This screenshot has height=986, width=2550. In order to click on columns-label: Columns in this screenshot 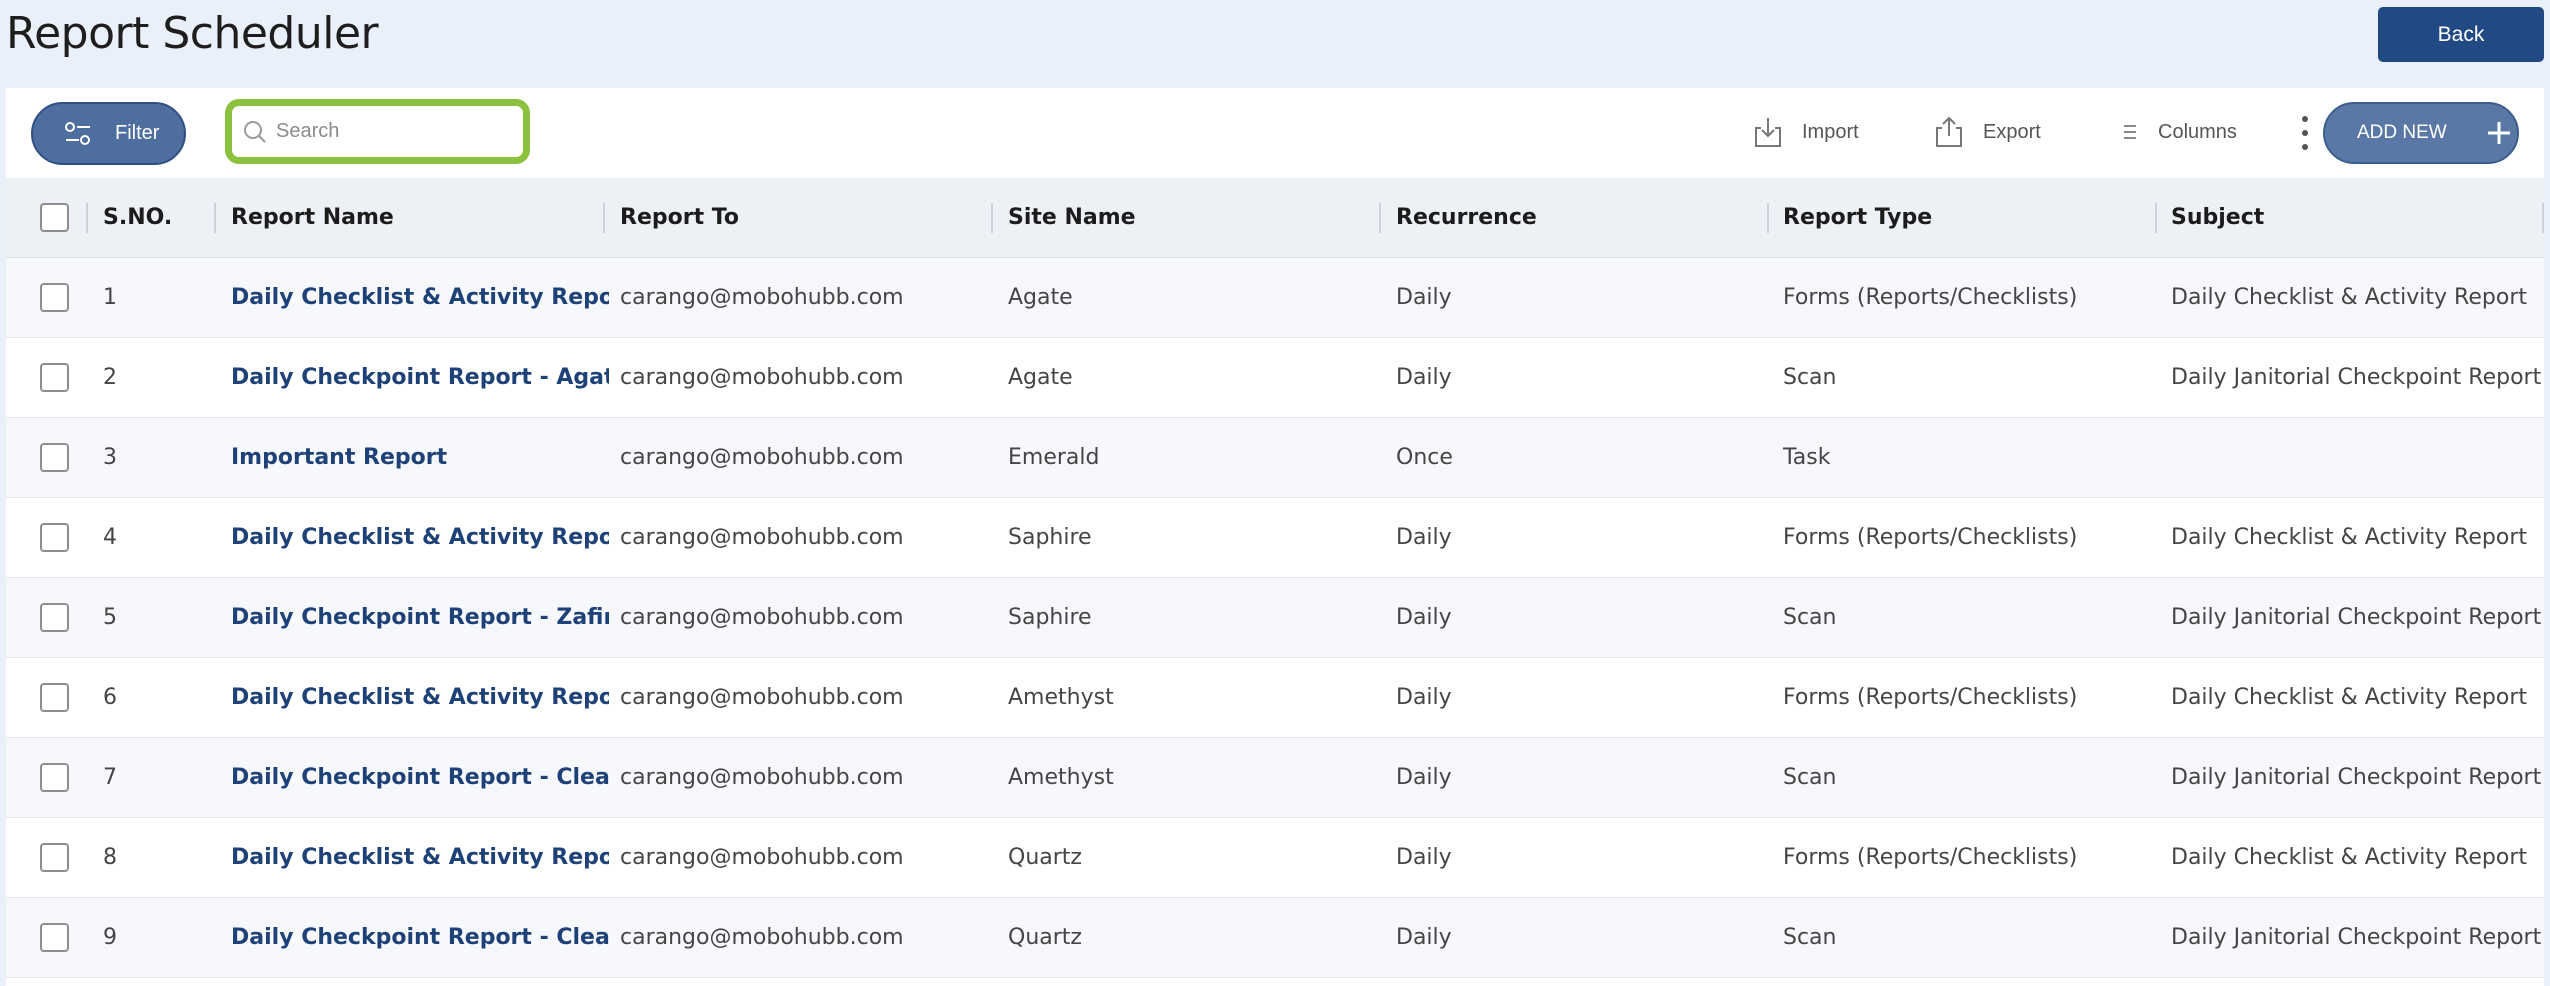, I will do `click(2197, 131)`.